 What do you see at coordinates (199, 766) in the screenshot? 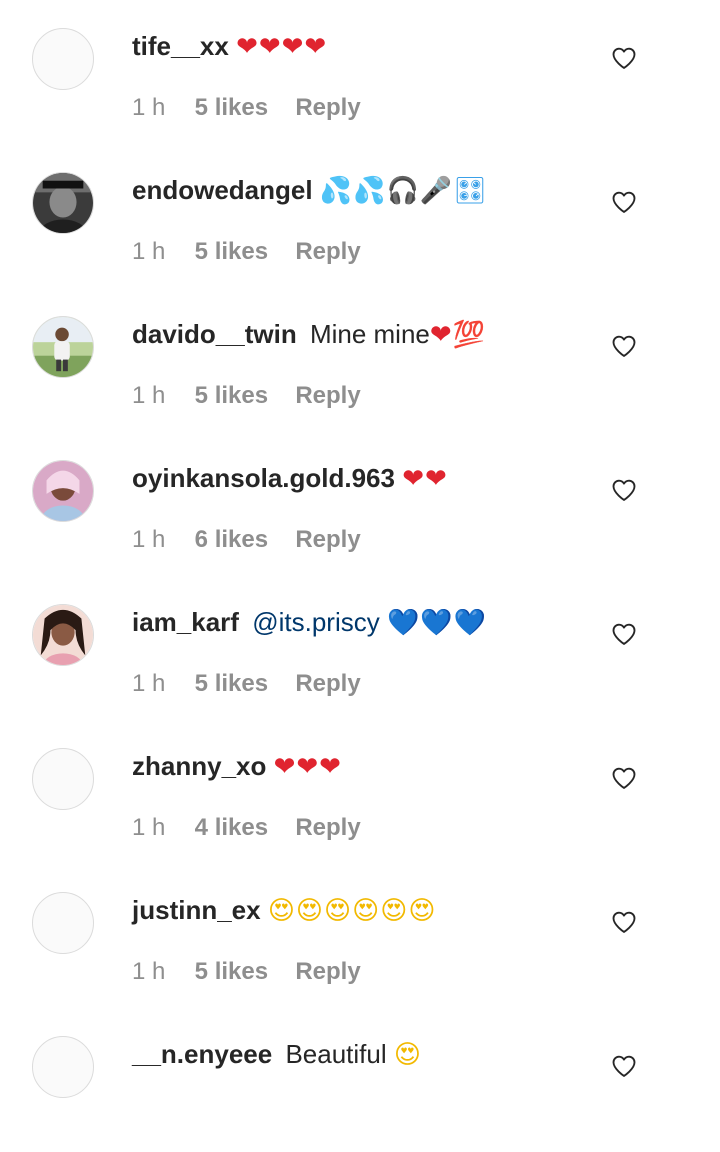
I see `username: zhanny_xo` at bounding box center [199, 766].